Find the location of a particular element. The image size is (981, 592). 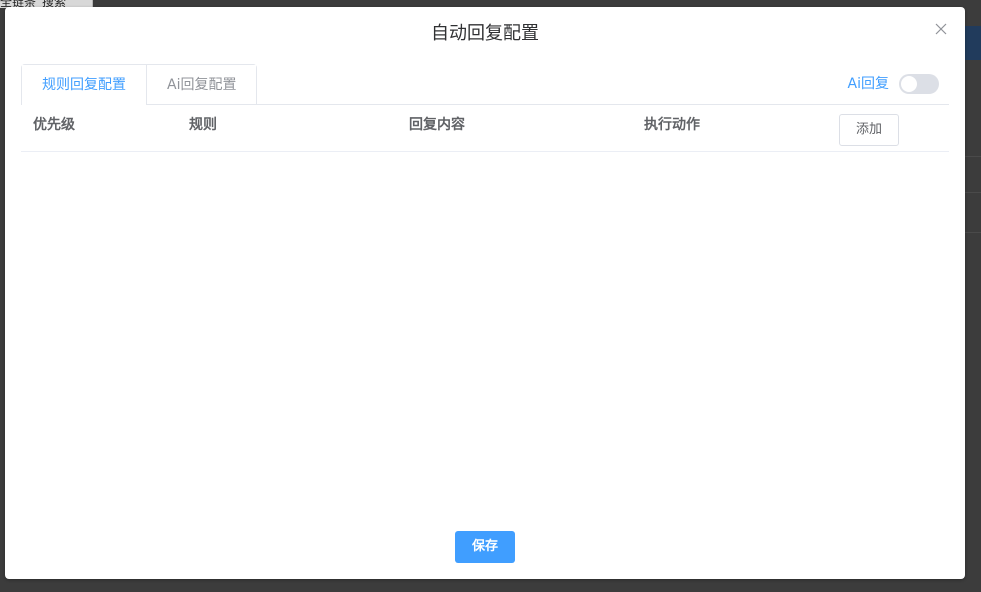

table-header: 优先级 规则 回复内容 执行动作 添加 is located at coordinates (485, 128).